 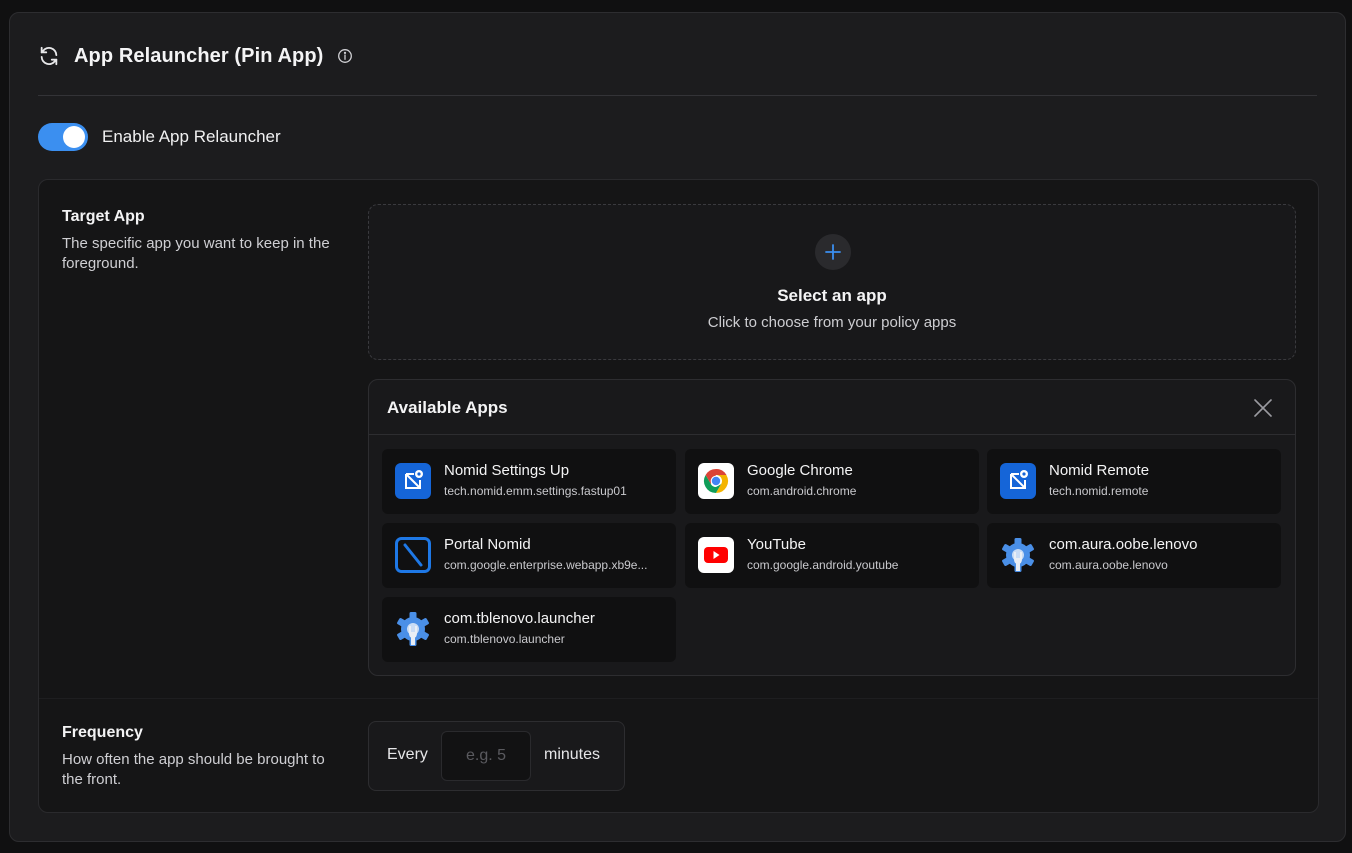 I want to click on page-title: App Relauncher (Pin App), so click(x=199, y=55).